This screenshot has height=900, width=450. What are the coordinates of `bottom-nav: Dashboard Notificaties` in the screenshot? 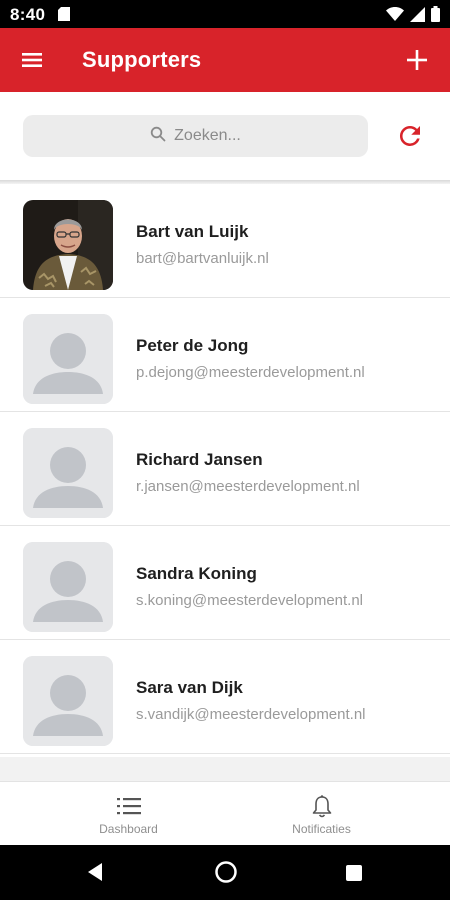 It's located at (225, 813).